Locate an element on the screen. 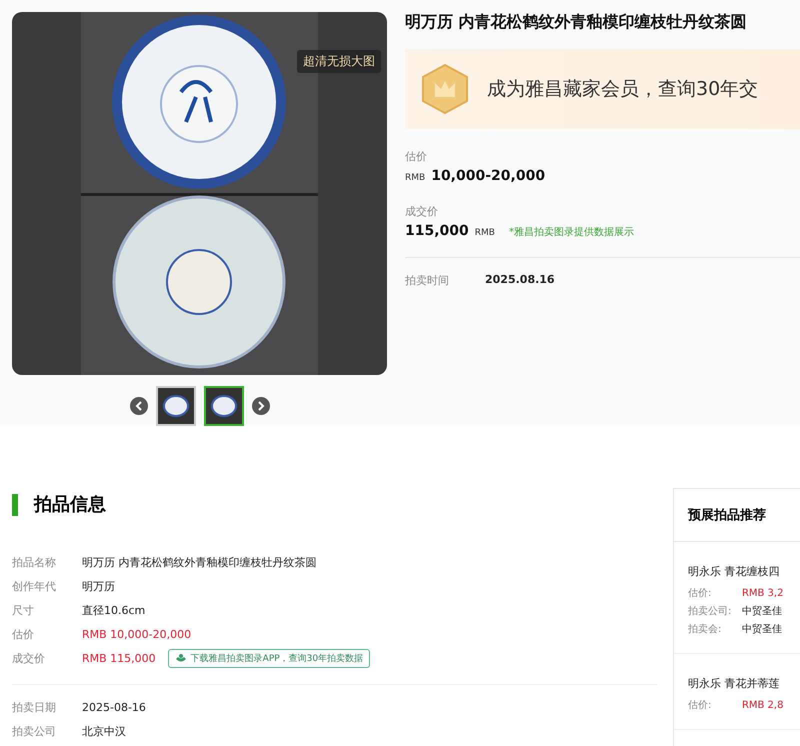 Image resolution: width=800 pixels, height=746 pixels. banner-text: 成为雅昌藏家会员，查询30年交 is located at coordinates (622, 89).